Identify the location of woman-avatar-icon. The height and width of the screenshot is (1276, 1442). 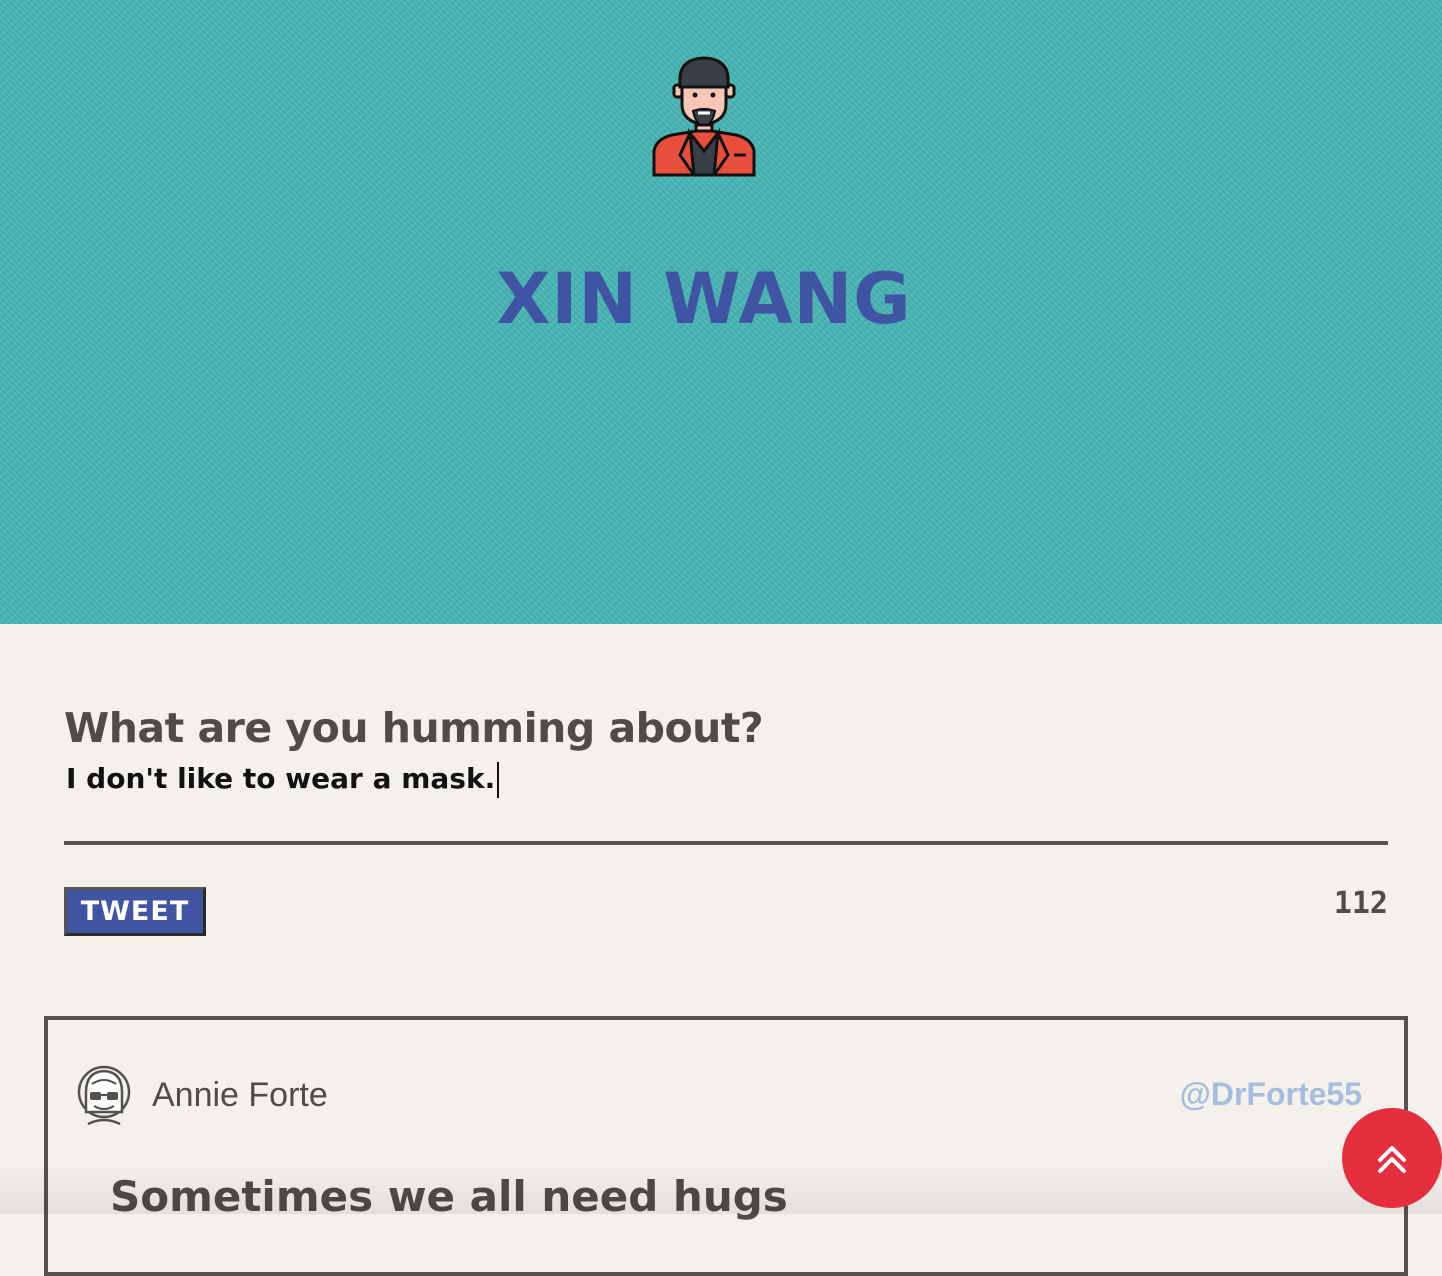
(104, 1095).